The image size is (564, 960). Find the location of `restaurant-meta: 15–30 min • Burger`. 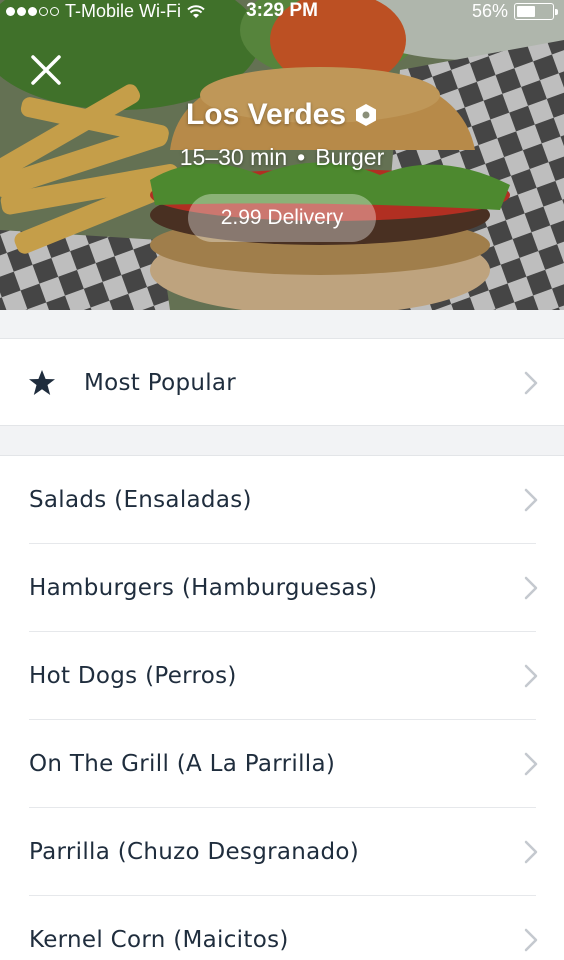

restaurant-meta: 15–30 min • Burger is located at coordinates (282, 157).